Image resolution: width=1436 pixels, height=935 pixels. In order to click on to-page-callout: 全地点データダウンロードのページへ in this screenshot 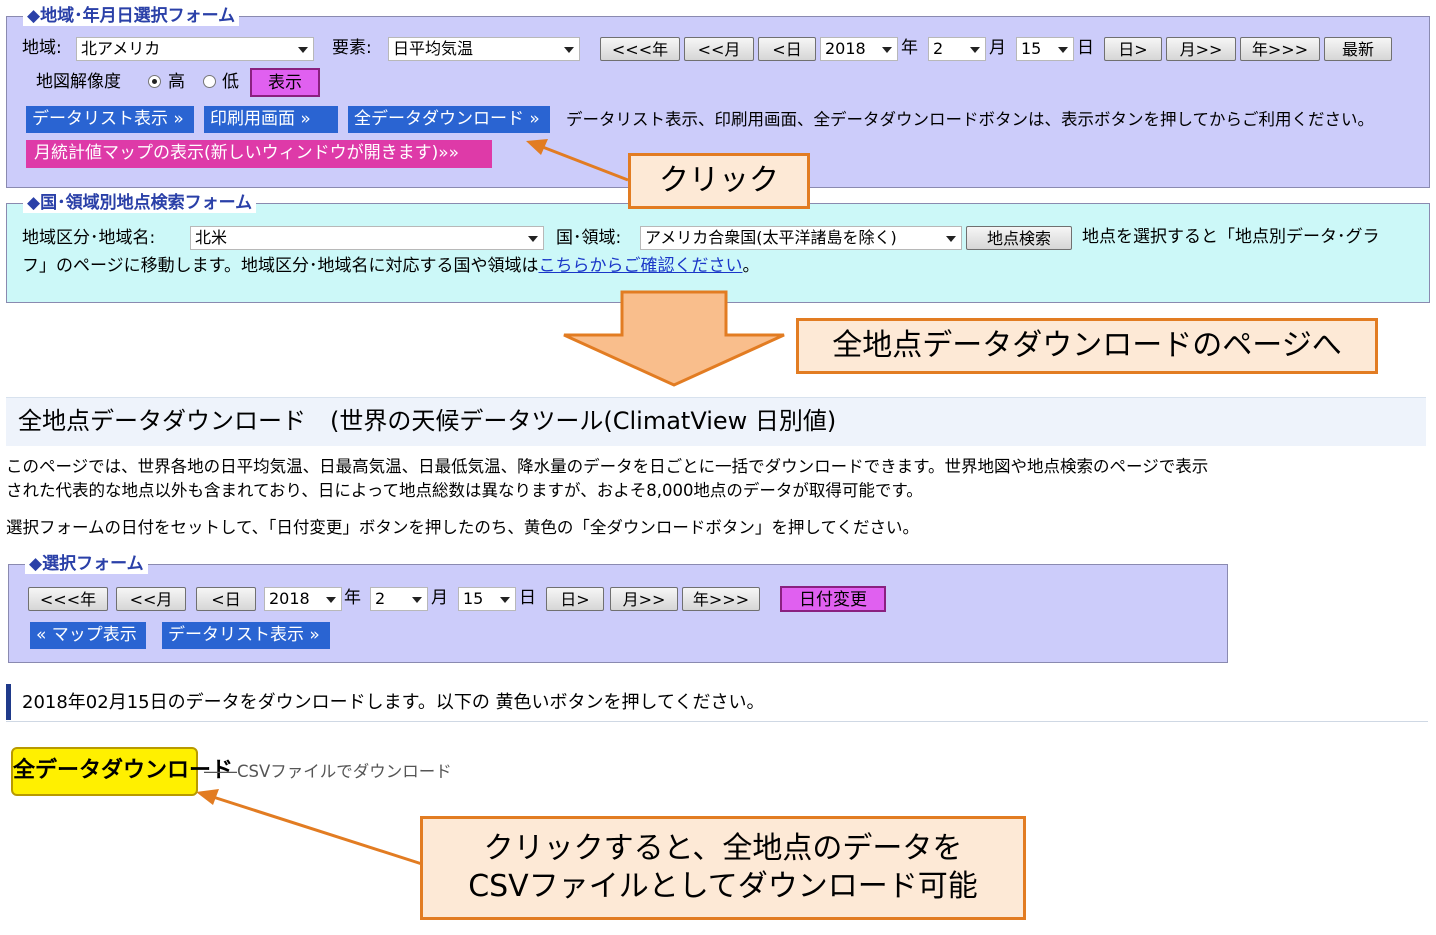, I will do `click(1087, 346)`.